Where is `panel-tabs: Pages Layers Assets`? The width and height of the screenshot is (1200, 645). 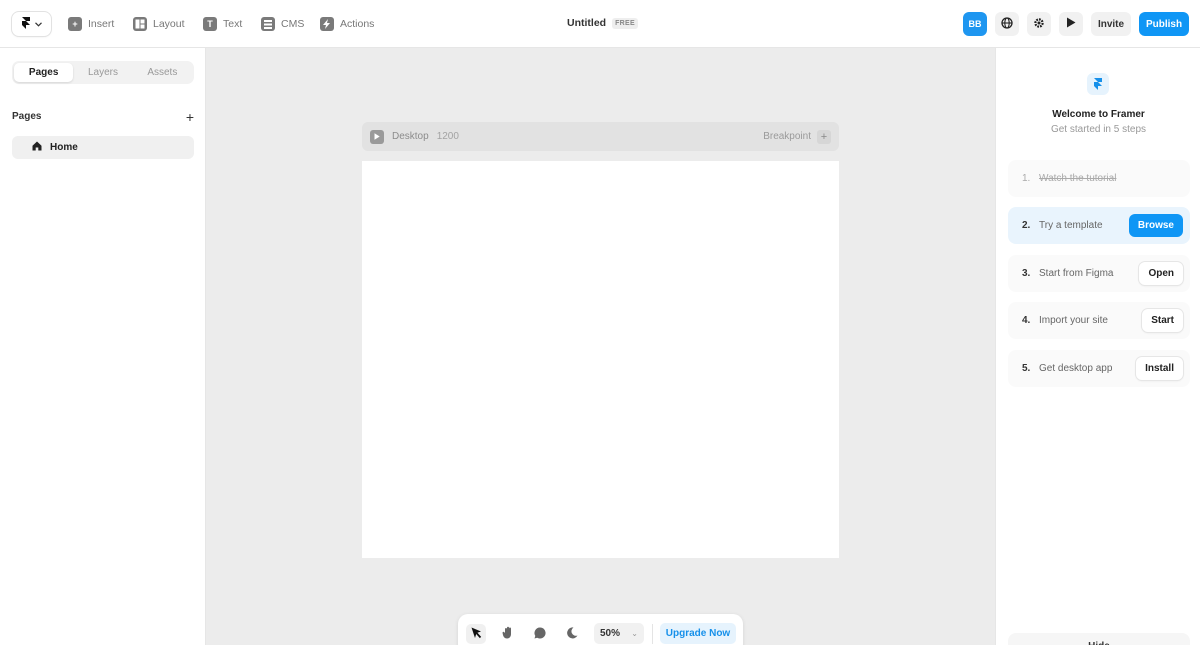
panel-tabs: Pages Layers Assets is located at coordinates (103, 72).